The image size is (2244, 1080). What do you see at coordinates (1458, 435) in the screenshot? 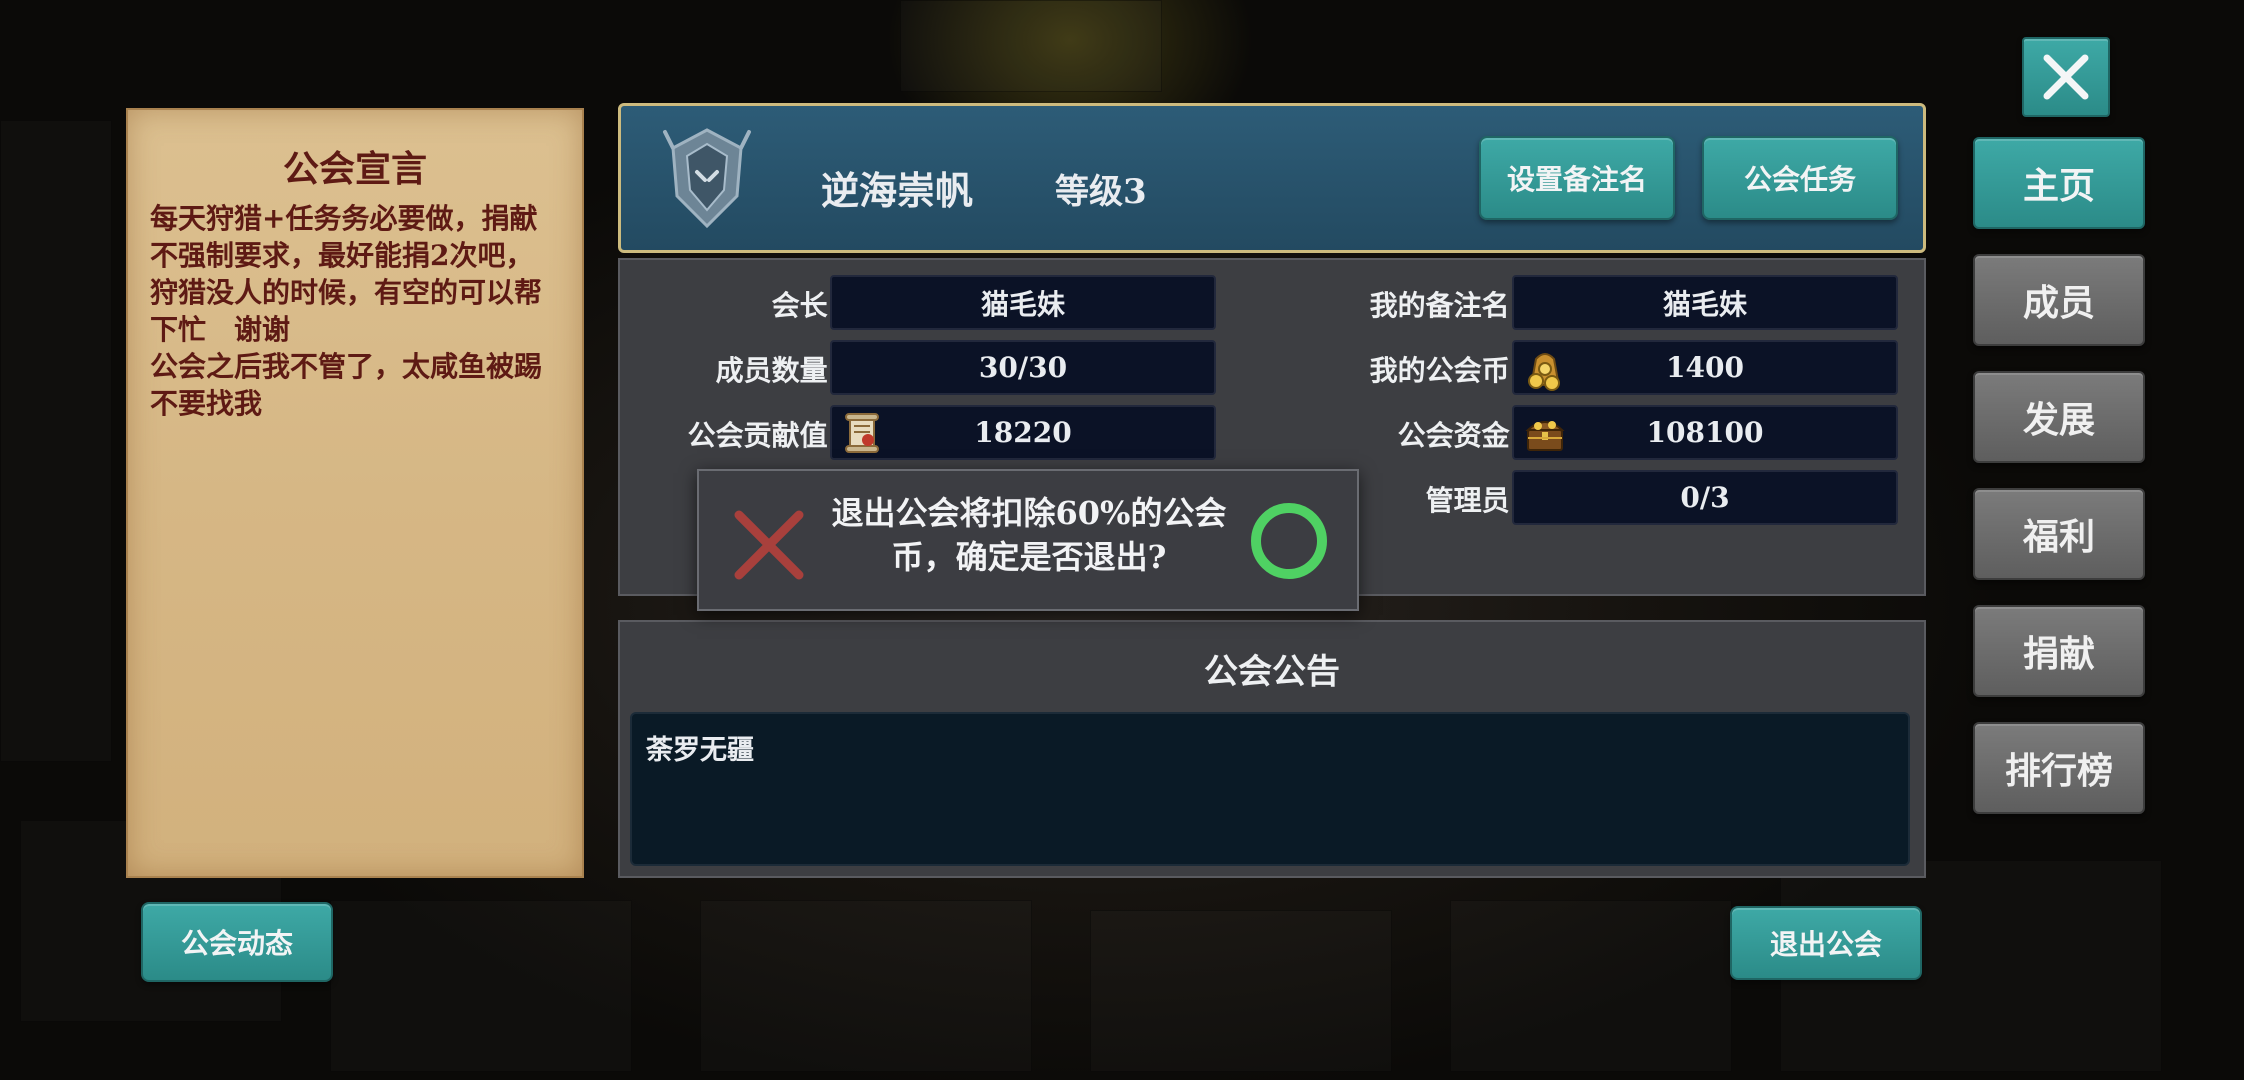
I see `funds-label: 公会资金:` at bounding box center [1458, 435].